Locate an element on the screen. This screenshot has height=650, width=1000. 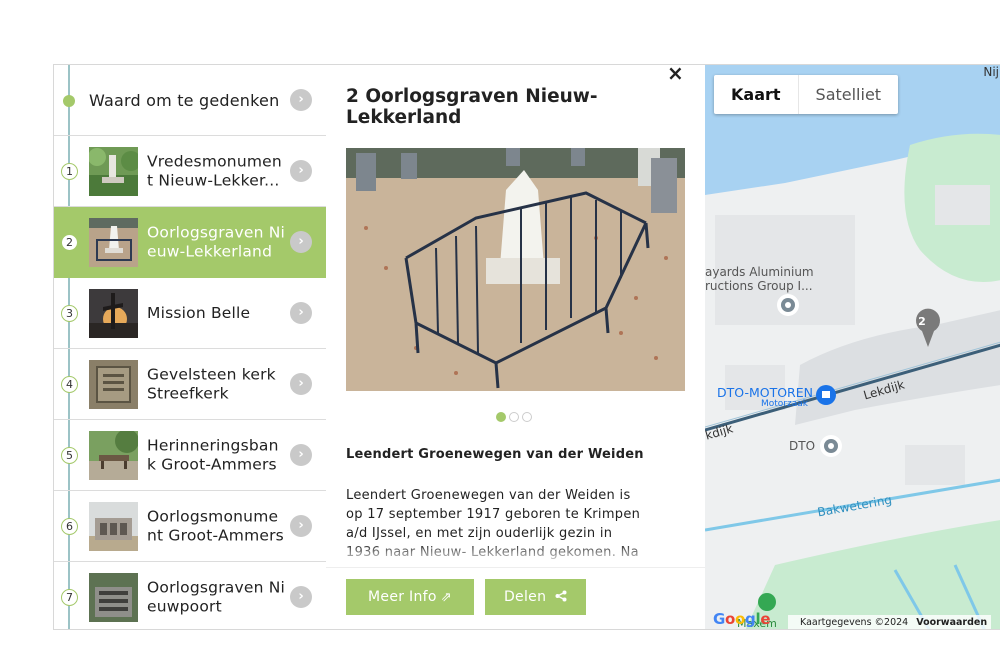
sidebar-item-herinneringsbank: 5 Herinneringsbank Groot-Ammers › is located at coordinates (190, 455).